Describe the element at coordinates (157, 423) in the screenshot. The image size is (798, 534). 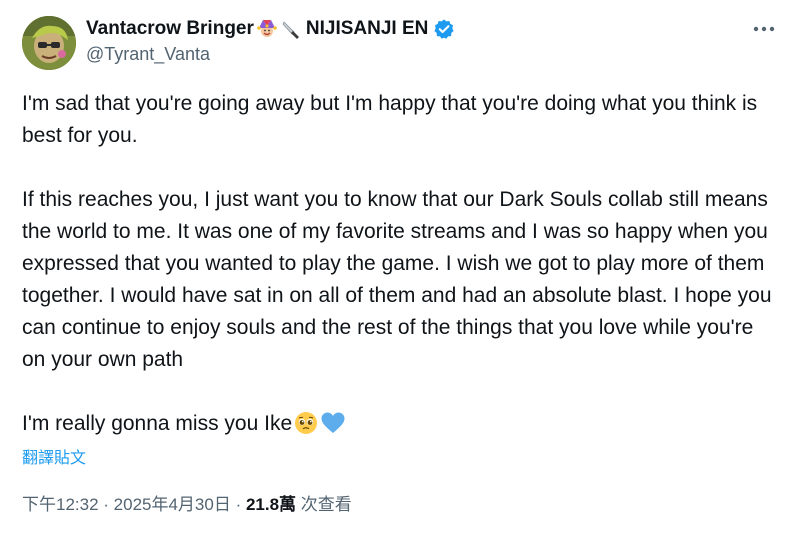
I see `tweet-closing-text: I'm really gonna miss you Ike` at that location.